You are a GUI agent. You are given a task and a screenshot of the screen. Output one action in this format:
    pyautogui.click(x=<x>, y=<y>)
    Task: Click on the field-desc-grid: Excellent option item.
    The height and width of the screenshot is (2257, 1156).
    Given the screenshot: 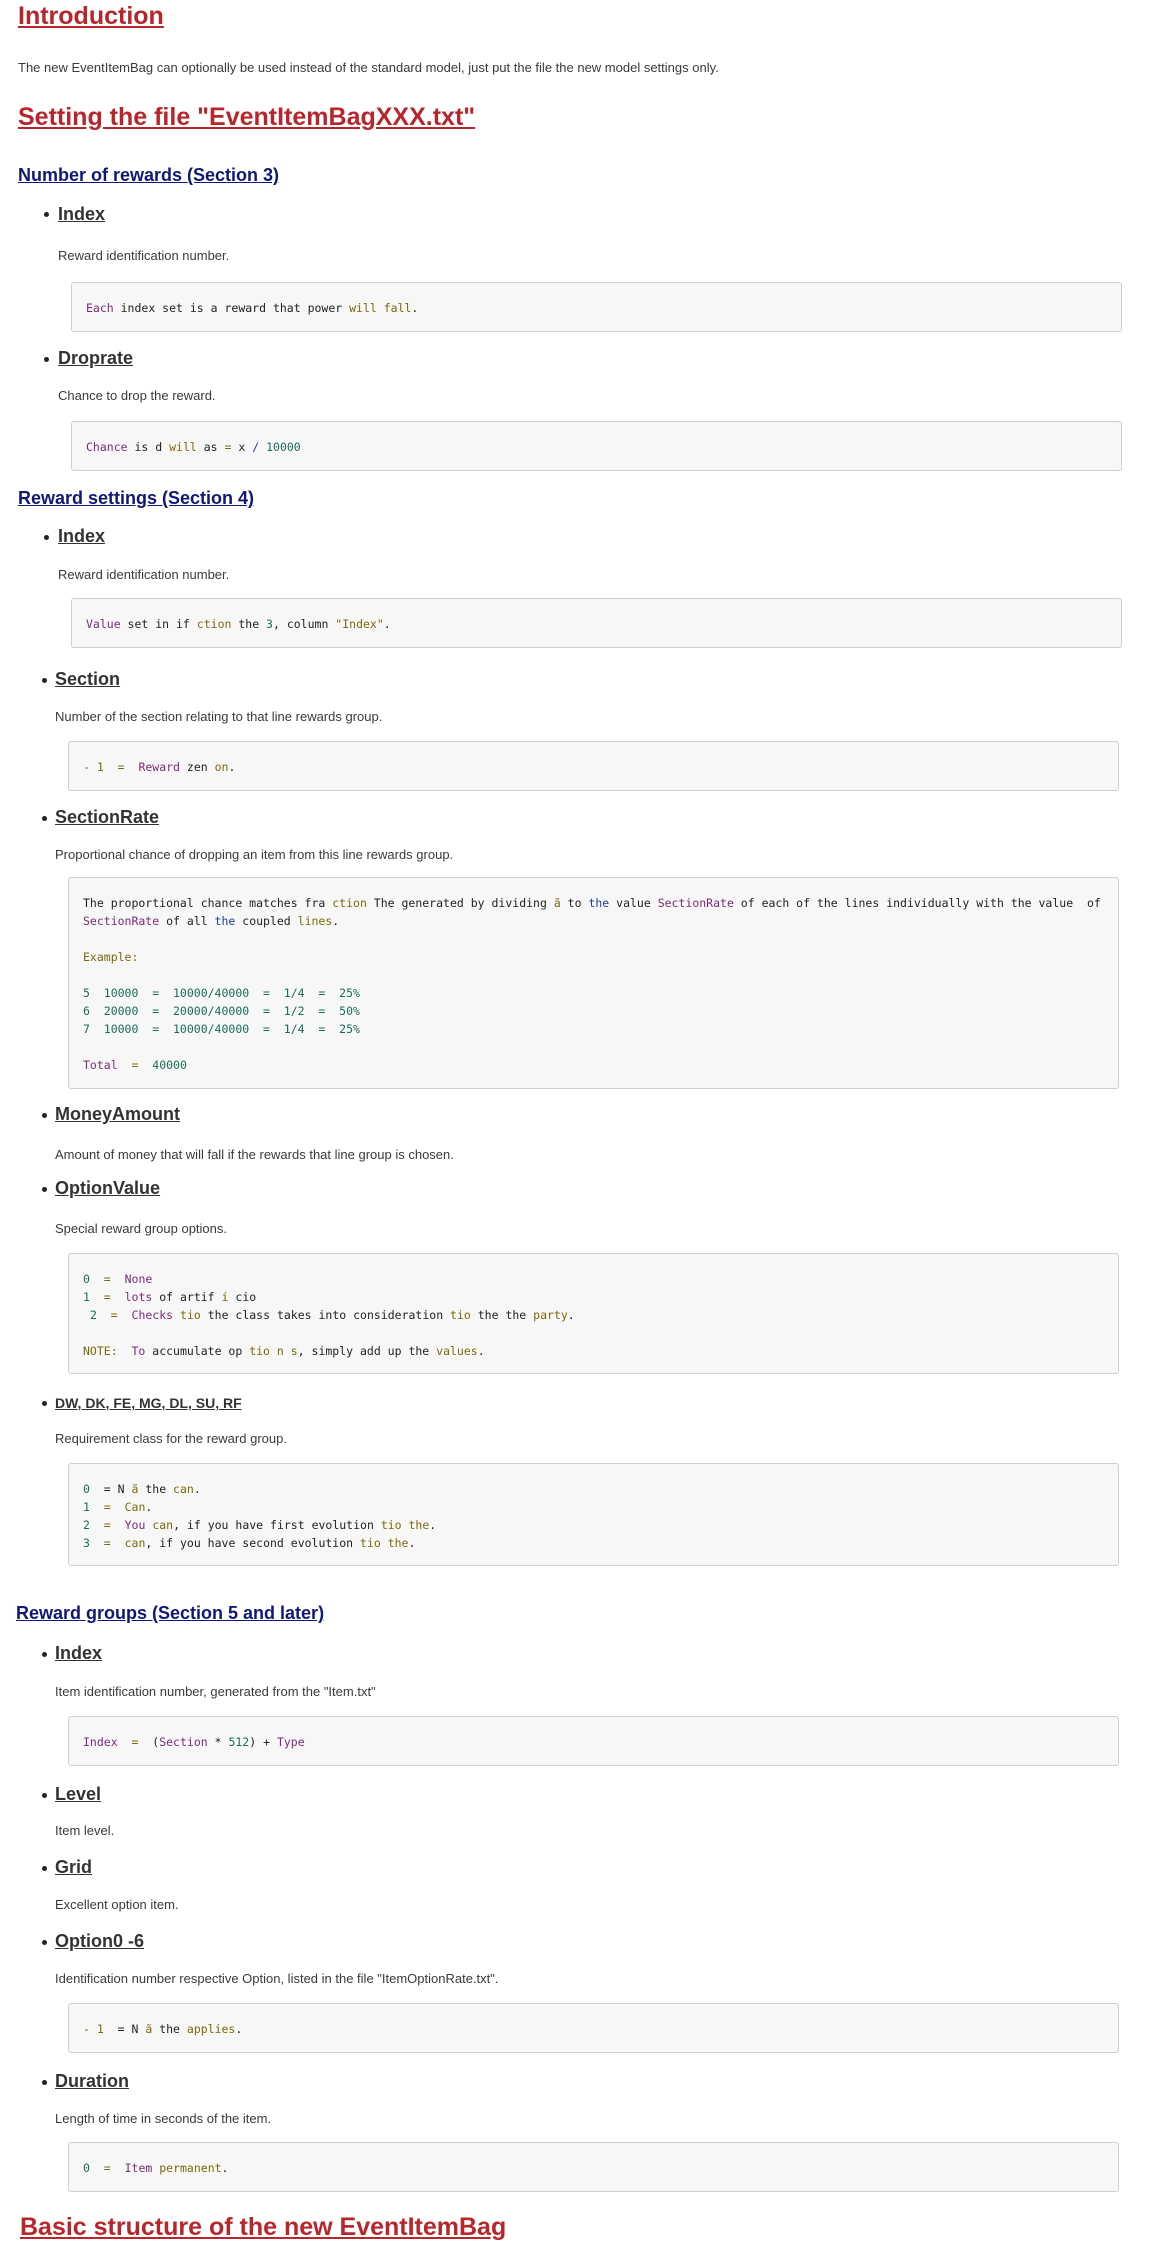 What is the action you would take?
    pyautogui.click(x=117, y=1904)
    